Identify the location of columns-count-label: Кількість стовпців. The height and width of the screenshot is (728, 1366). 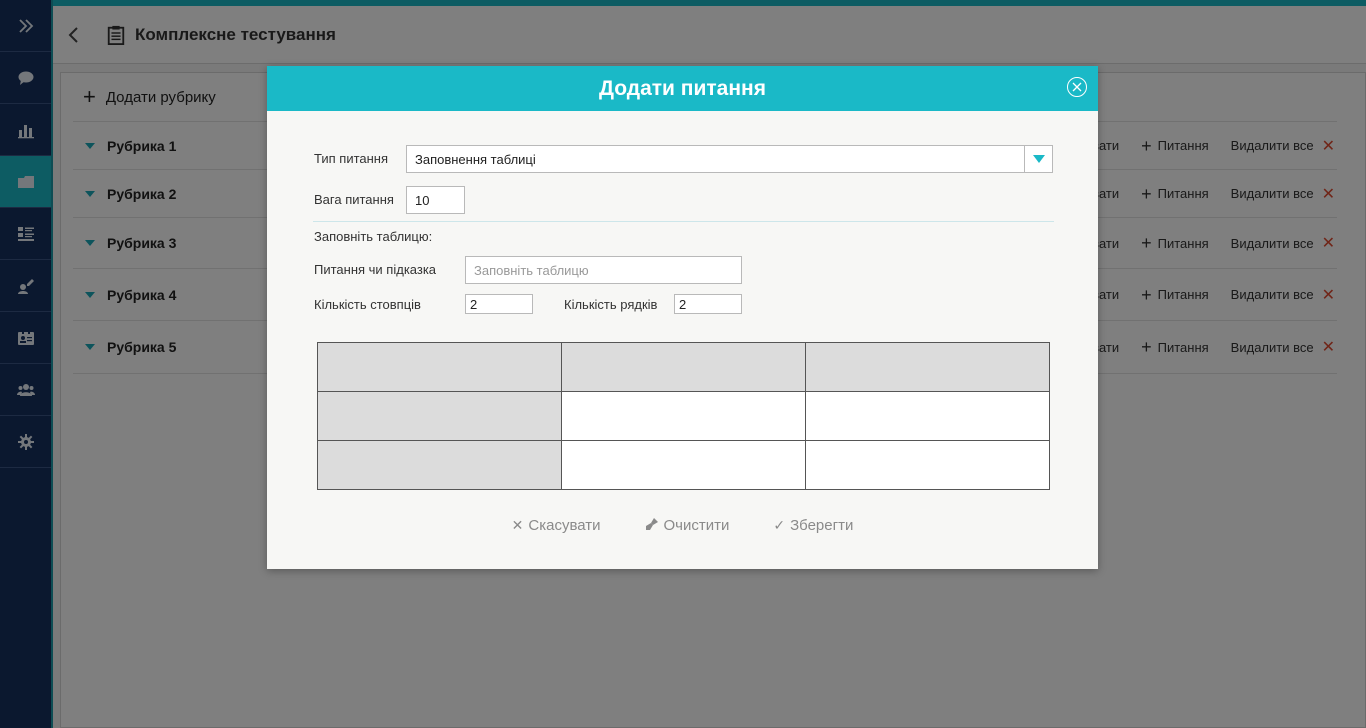
(367, 304).